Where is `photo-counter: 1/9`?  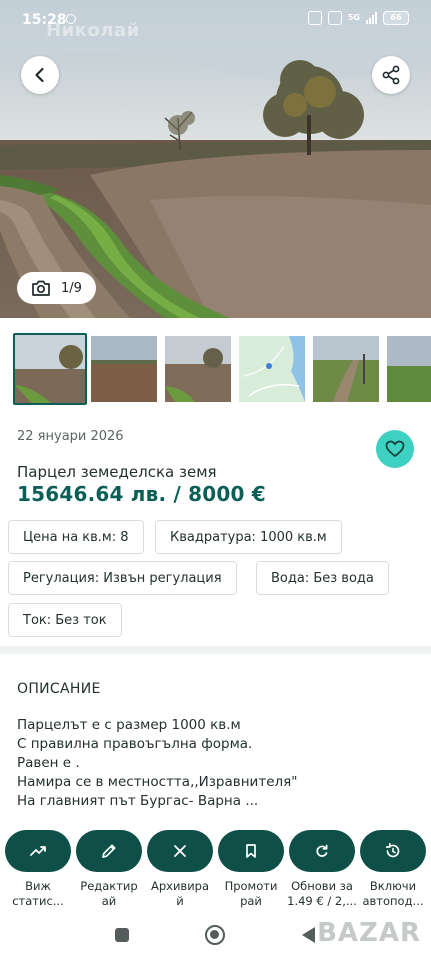
photo-counter: 1/9 is located at coordinates (56, 288).